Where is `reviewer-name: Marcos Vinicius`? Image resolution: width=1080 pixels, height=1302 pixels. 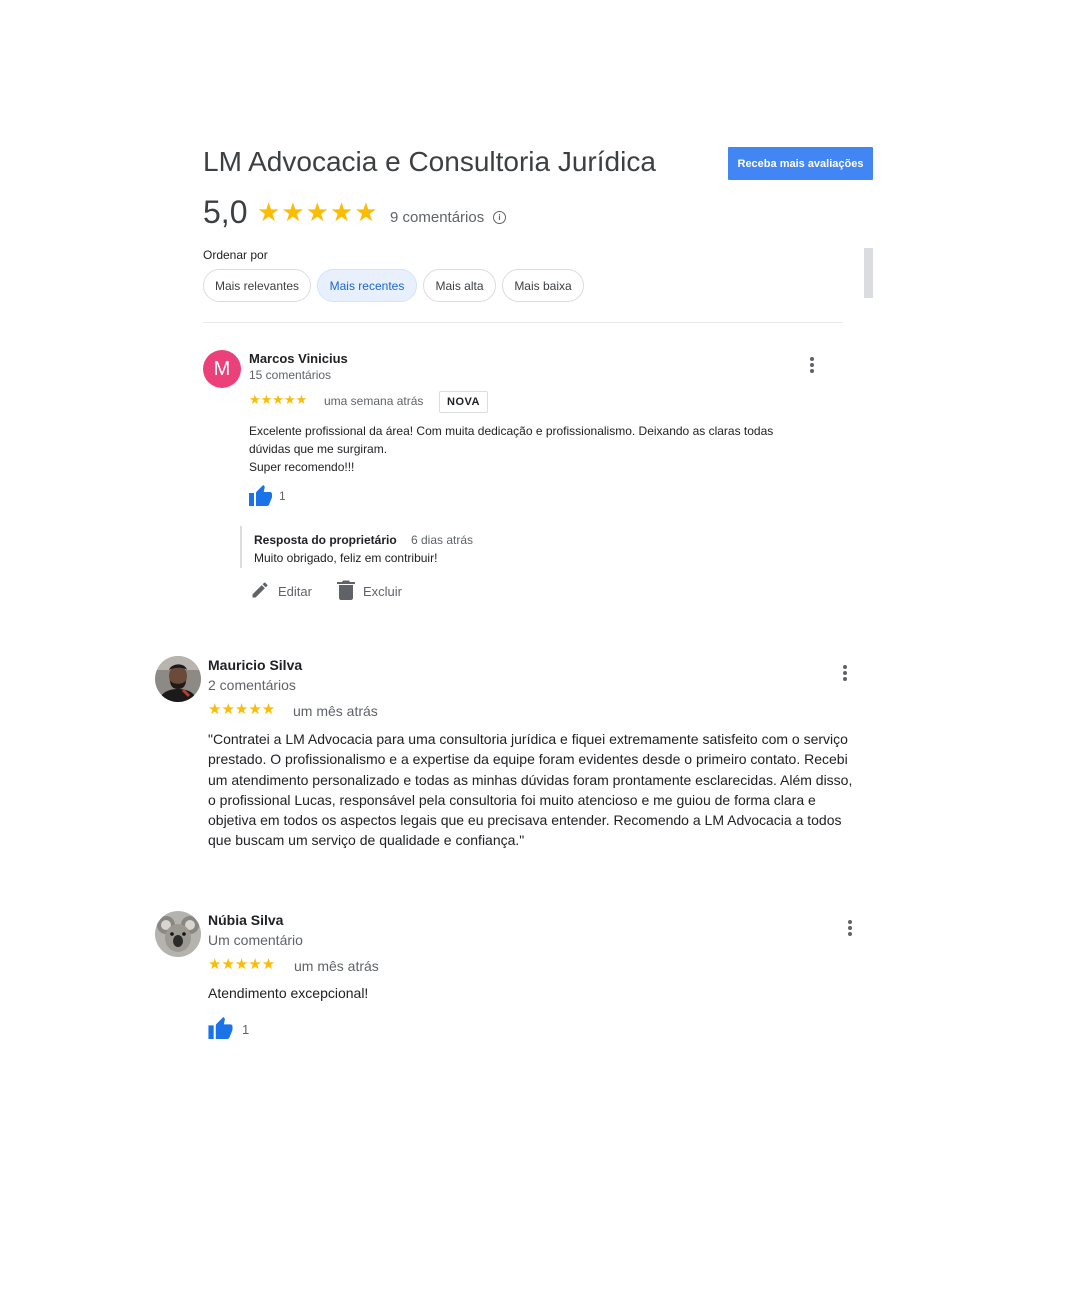 reviewer-name: Marcos Vinicius is located at coordinates (298, 358).